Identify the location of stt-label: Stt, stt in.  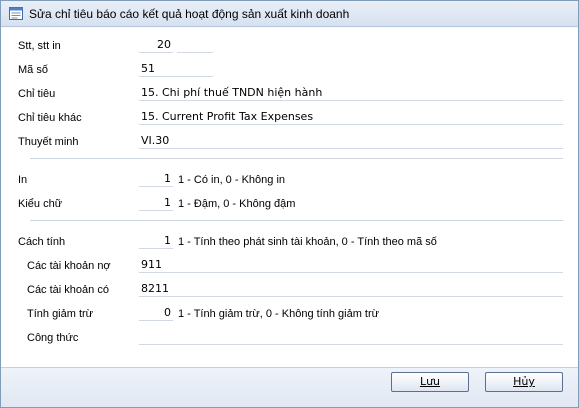
(39, 46).